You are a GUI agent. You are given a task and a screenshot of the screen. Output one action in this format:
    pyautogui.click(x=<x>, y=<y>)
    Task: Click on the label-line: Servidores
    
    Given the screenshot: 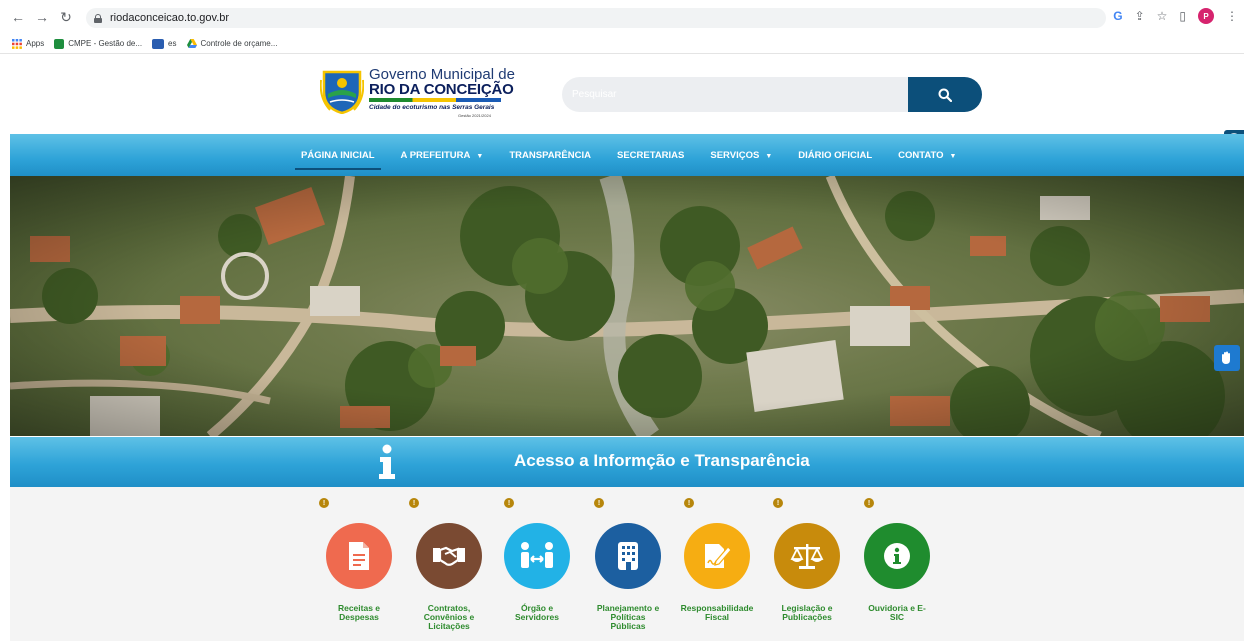 What is the action you would take?
    pyautogui.click(x=537, y=617)
    